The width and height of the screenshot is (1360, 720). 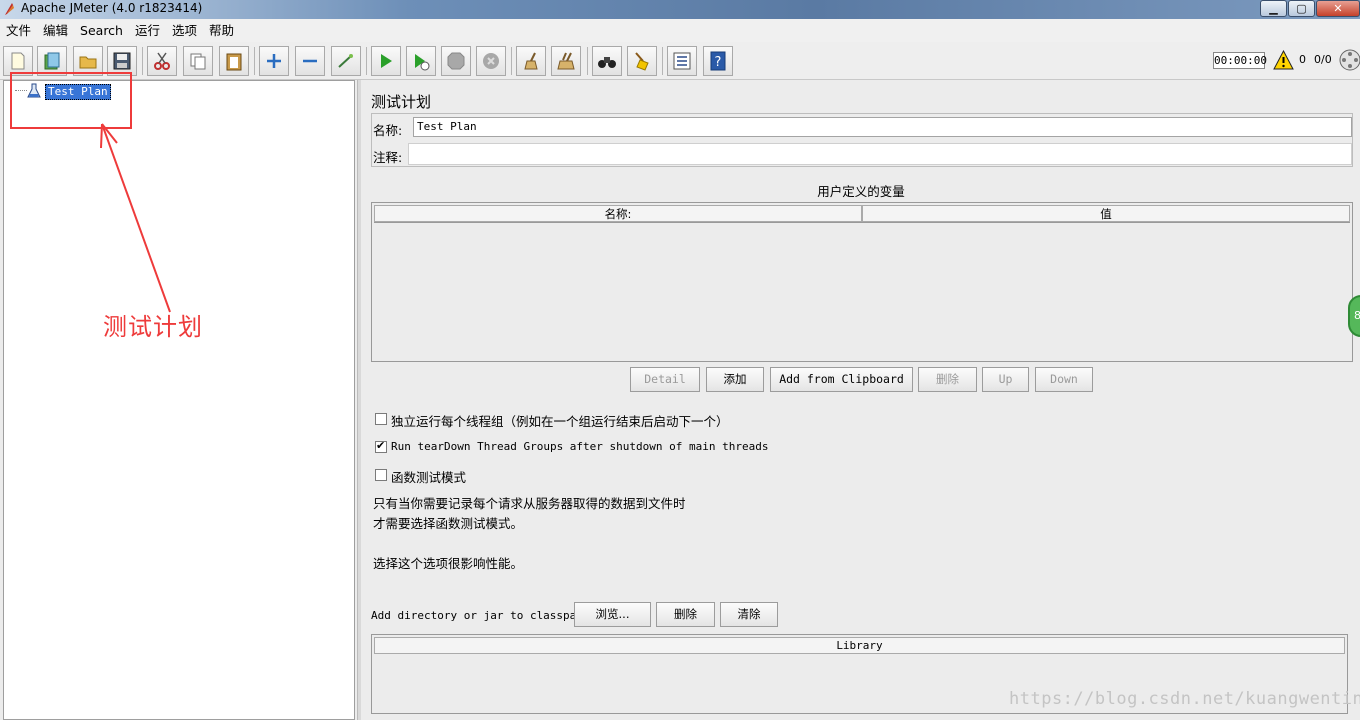 I want to click on copy-button, so click(x=198, y=61).